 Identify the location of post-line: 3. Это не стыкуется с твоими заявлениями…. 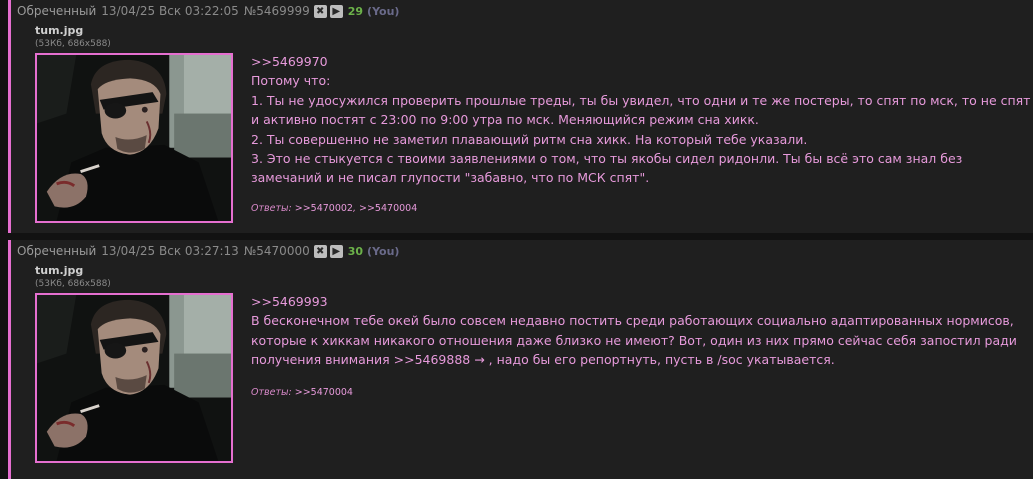
(607, 168).